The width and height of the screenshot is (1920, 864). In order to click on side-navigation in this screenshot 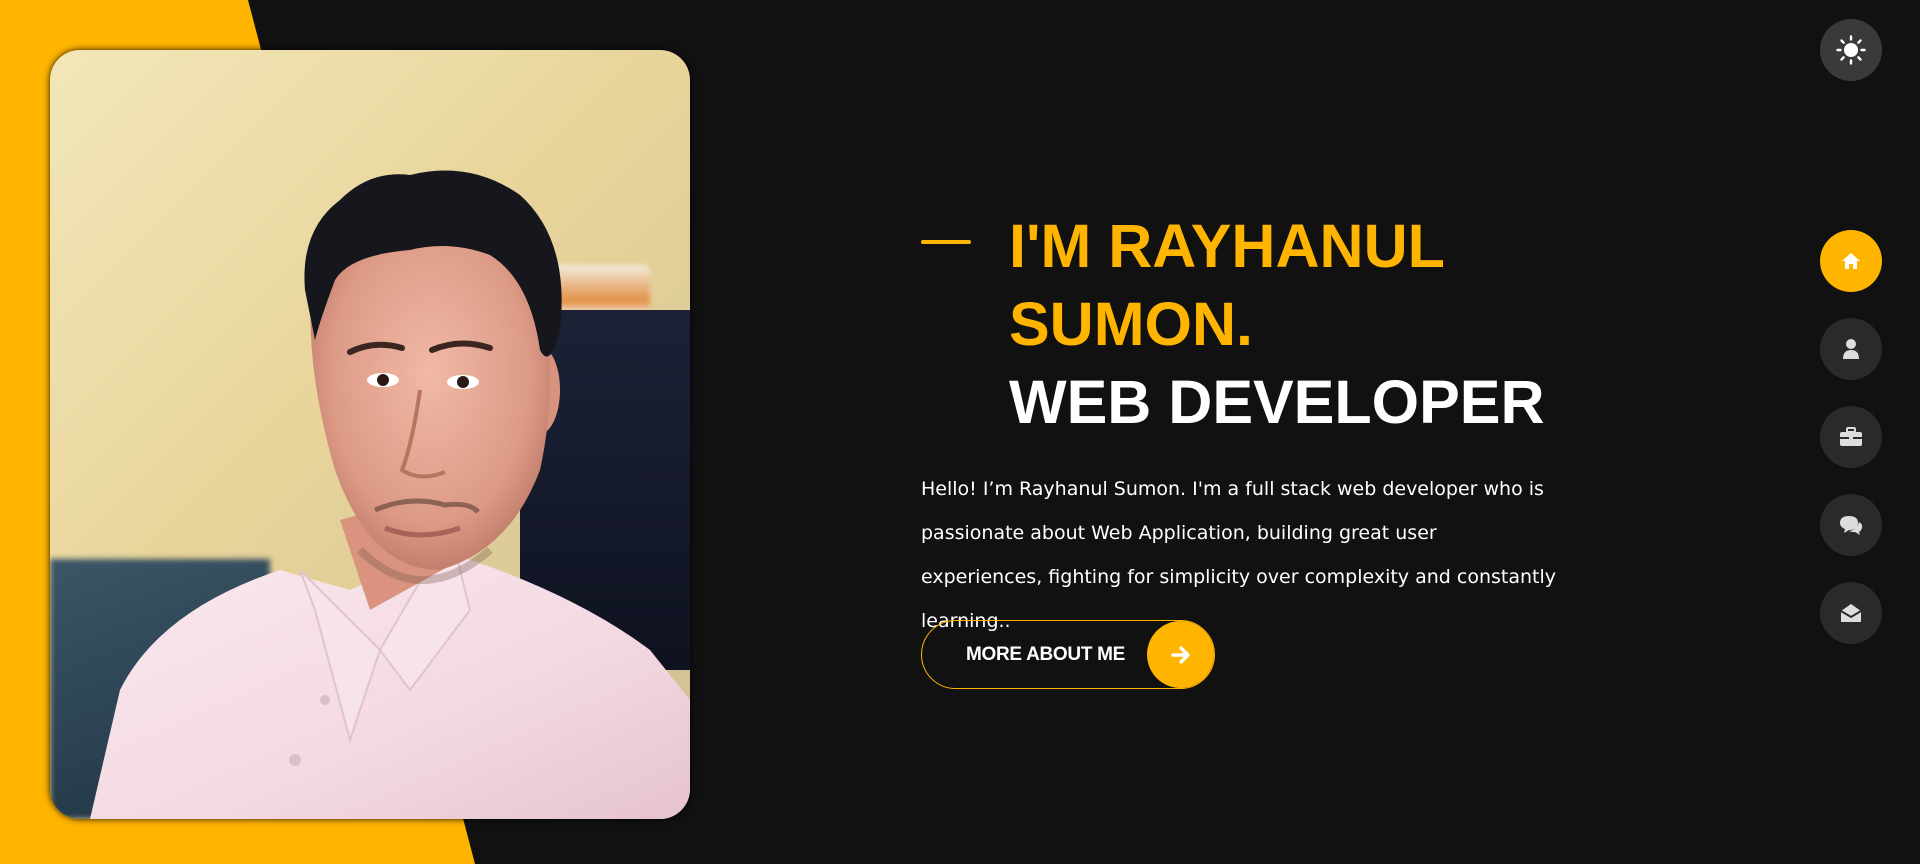, I will do `click(1851, 437)`.